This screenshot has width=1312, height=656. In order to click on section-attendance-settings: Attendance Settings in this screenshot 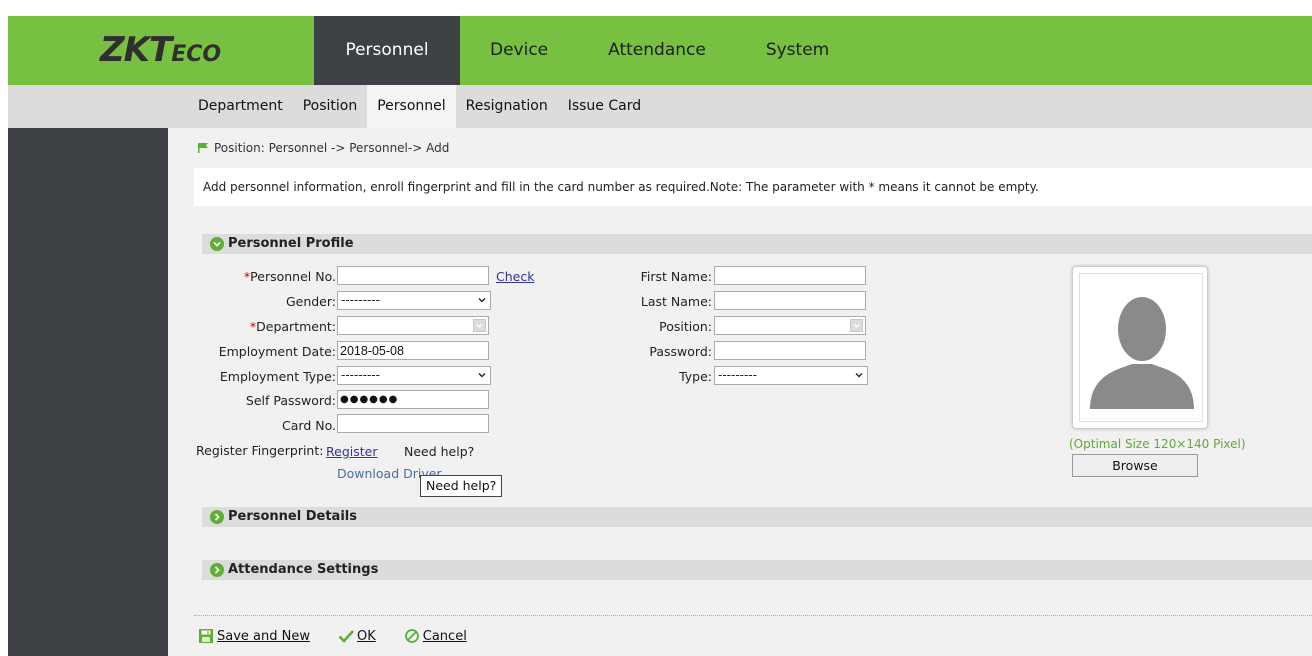, I will do `click(757, 570)`.